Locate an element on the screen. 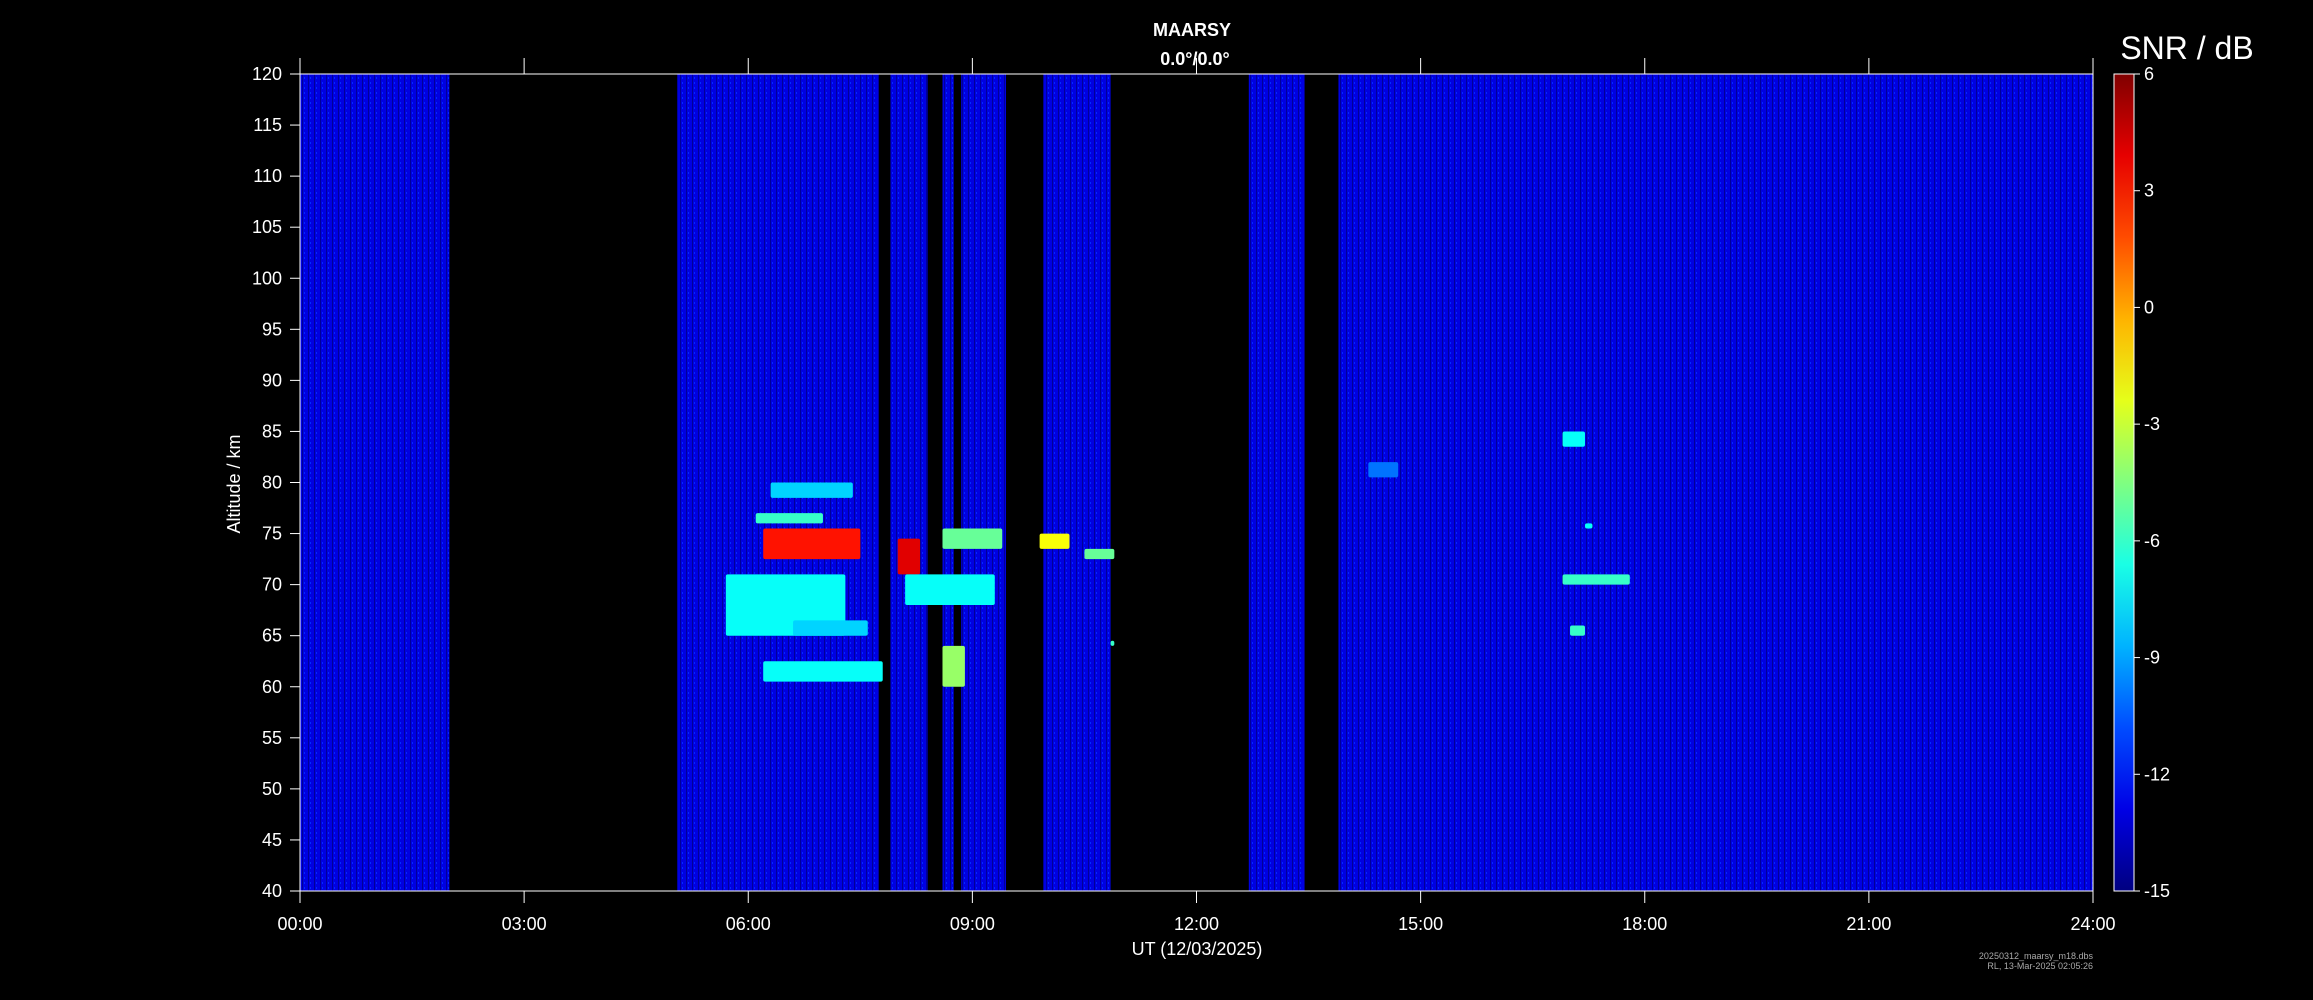  x-axis-label: UT (12/03/2025) is located at coordinates (1197, 949).